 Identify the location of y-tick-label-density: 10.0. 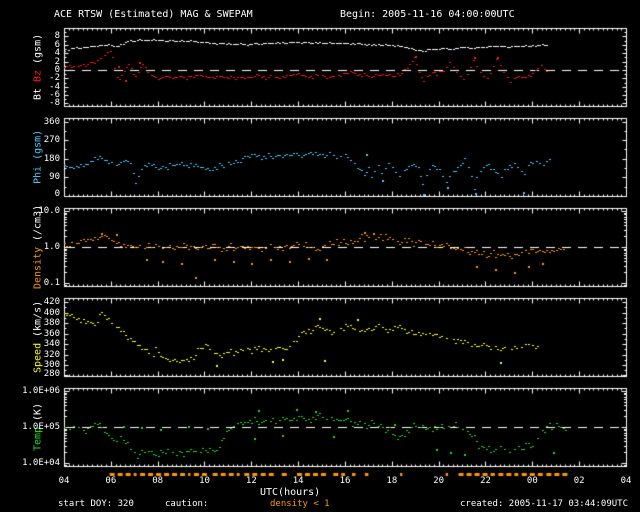
(49, 211).